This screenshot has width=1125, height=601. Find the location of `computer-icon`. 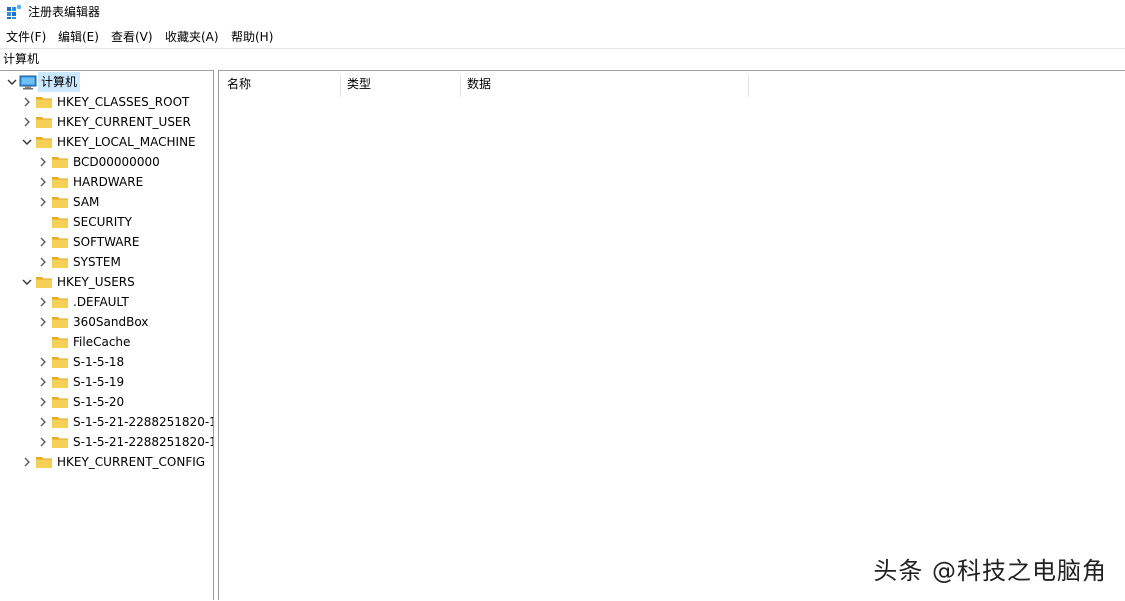

computer-icon is located at coordinates (28, 82).